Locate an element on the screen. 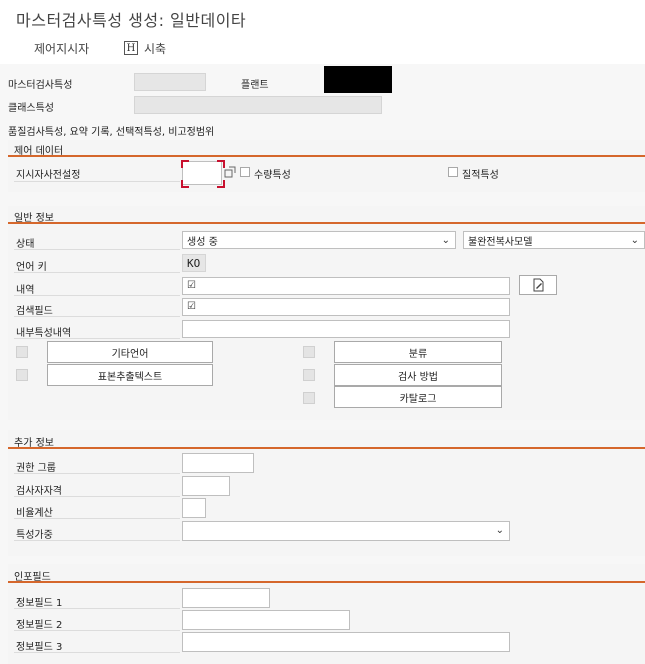 The width and height of the screenshot is (645, 664). catalog-button: 카탈로그 is located at coordinates (418, 397).